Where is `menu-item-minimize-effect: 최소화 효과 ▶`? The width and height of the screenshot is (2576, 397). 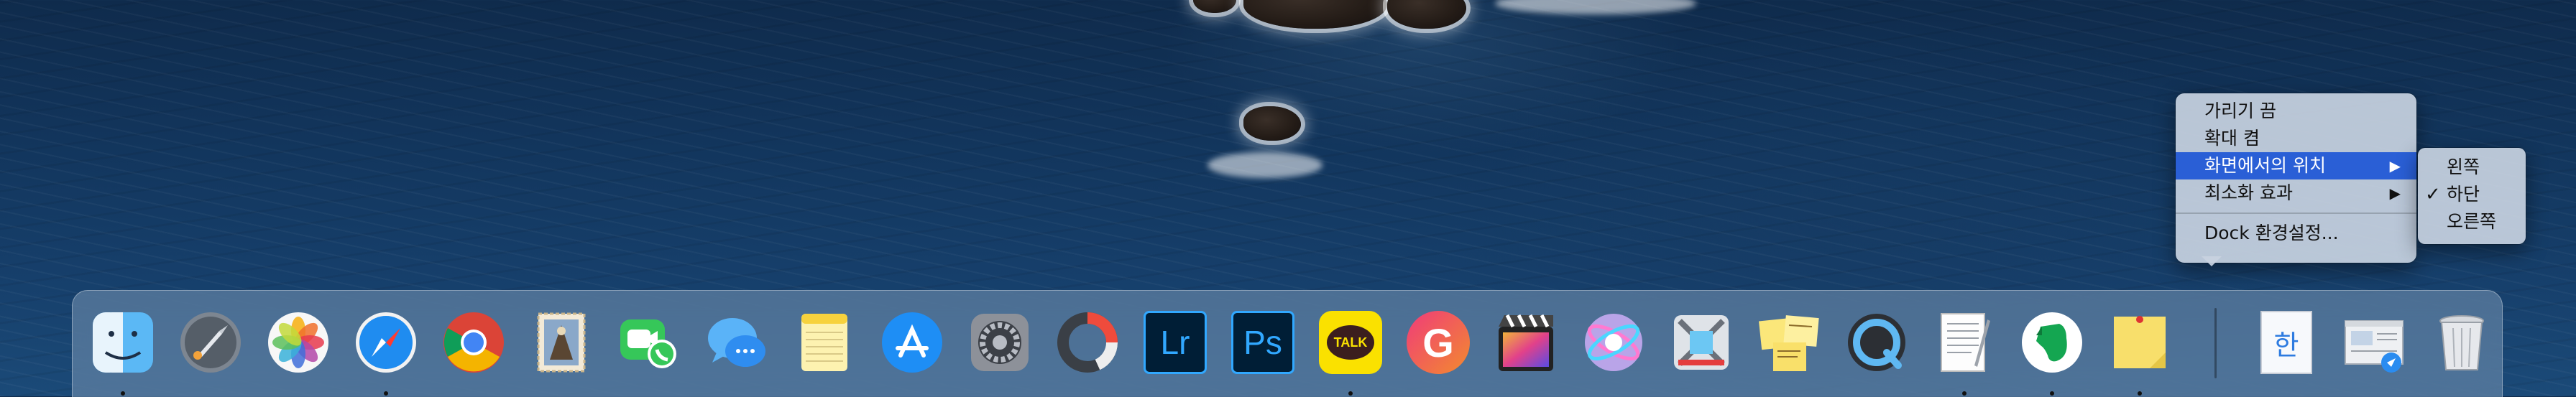
menu-item-minimize-effect: 최소화 효과 ▶ is located at coordinates (2296, 193).